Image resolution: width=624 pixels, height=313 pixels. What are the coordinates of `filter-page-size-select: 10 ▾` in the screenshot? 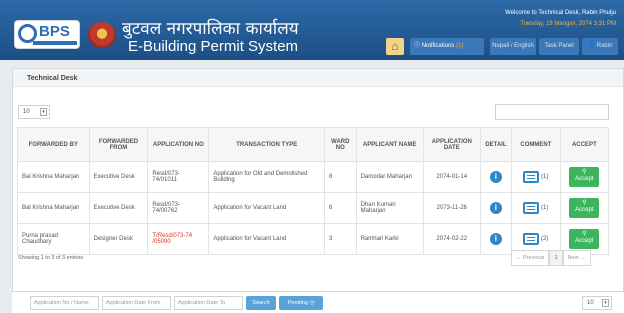 It's located at (597, 303).